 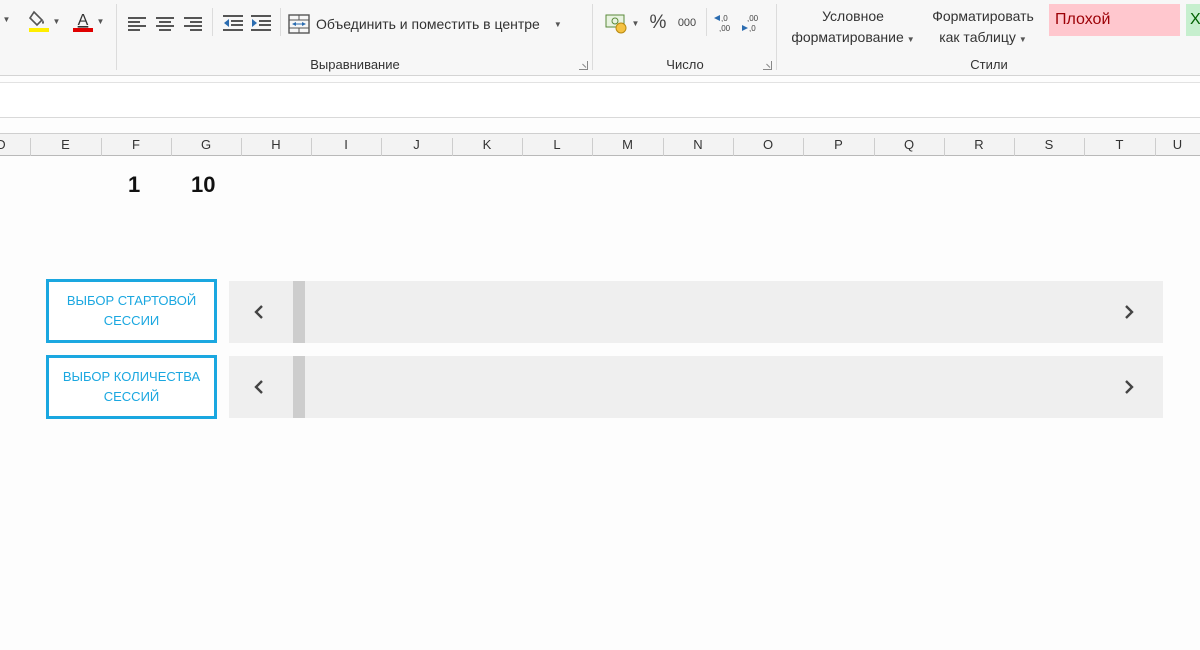 I want to click on align-right-button, so click(x=193, y=24).